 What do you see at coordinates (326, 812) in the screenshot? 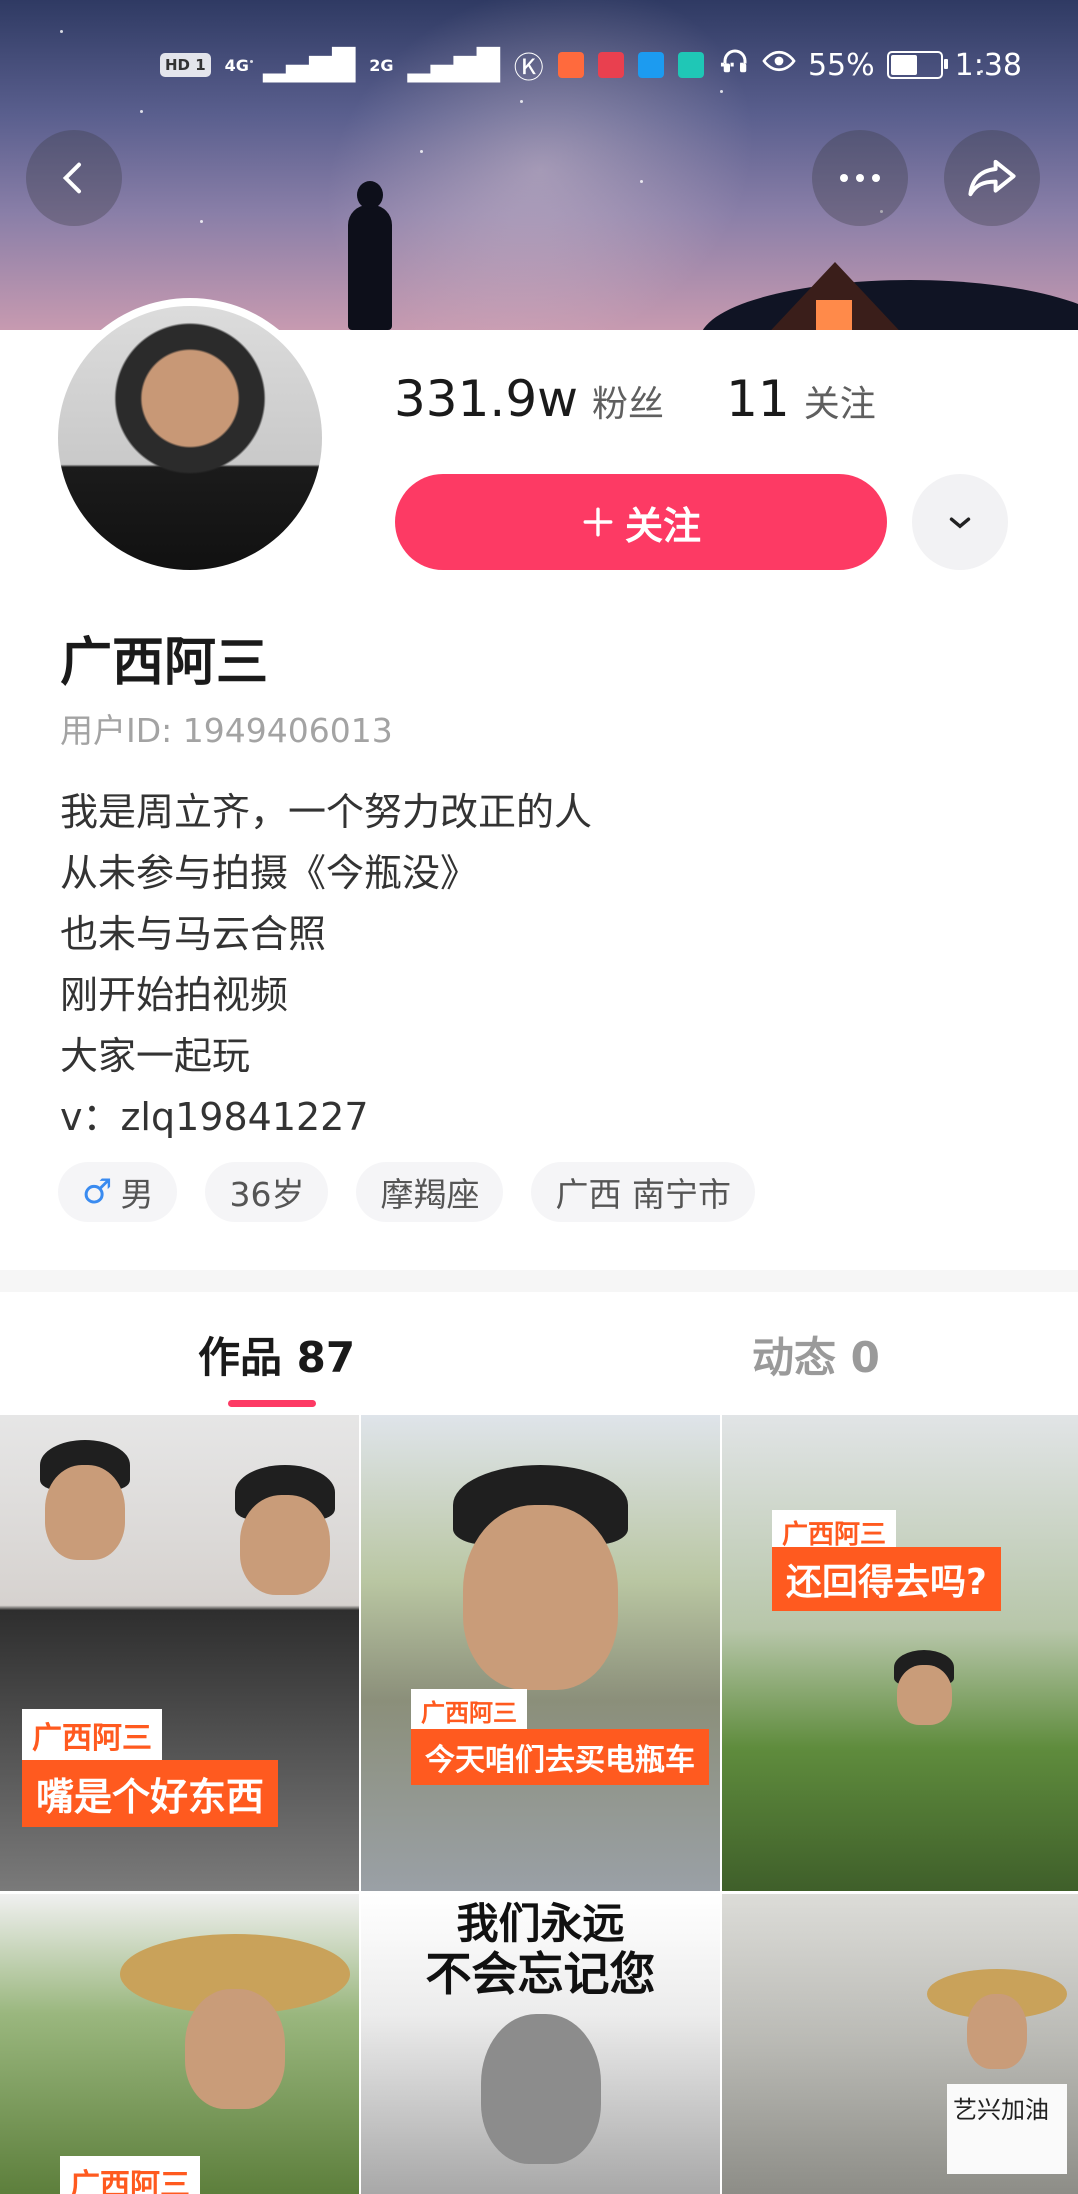
I see `bio-line: 我是周立齐，一个努力改正的人` at bounding box center [326, 812].